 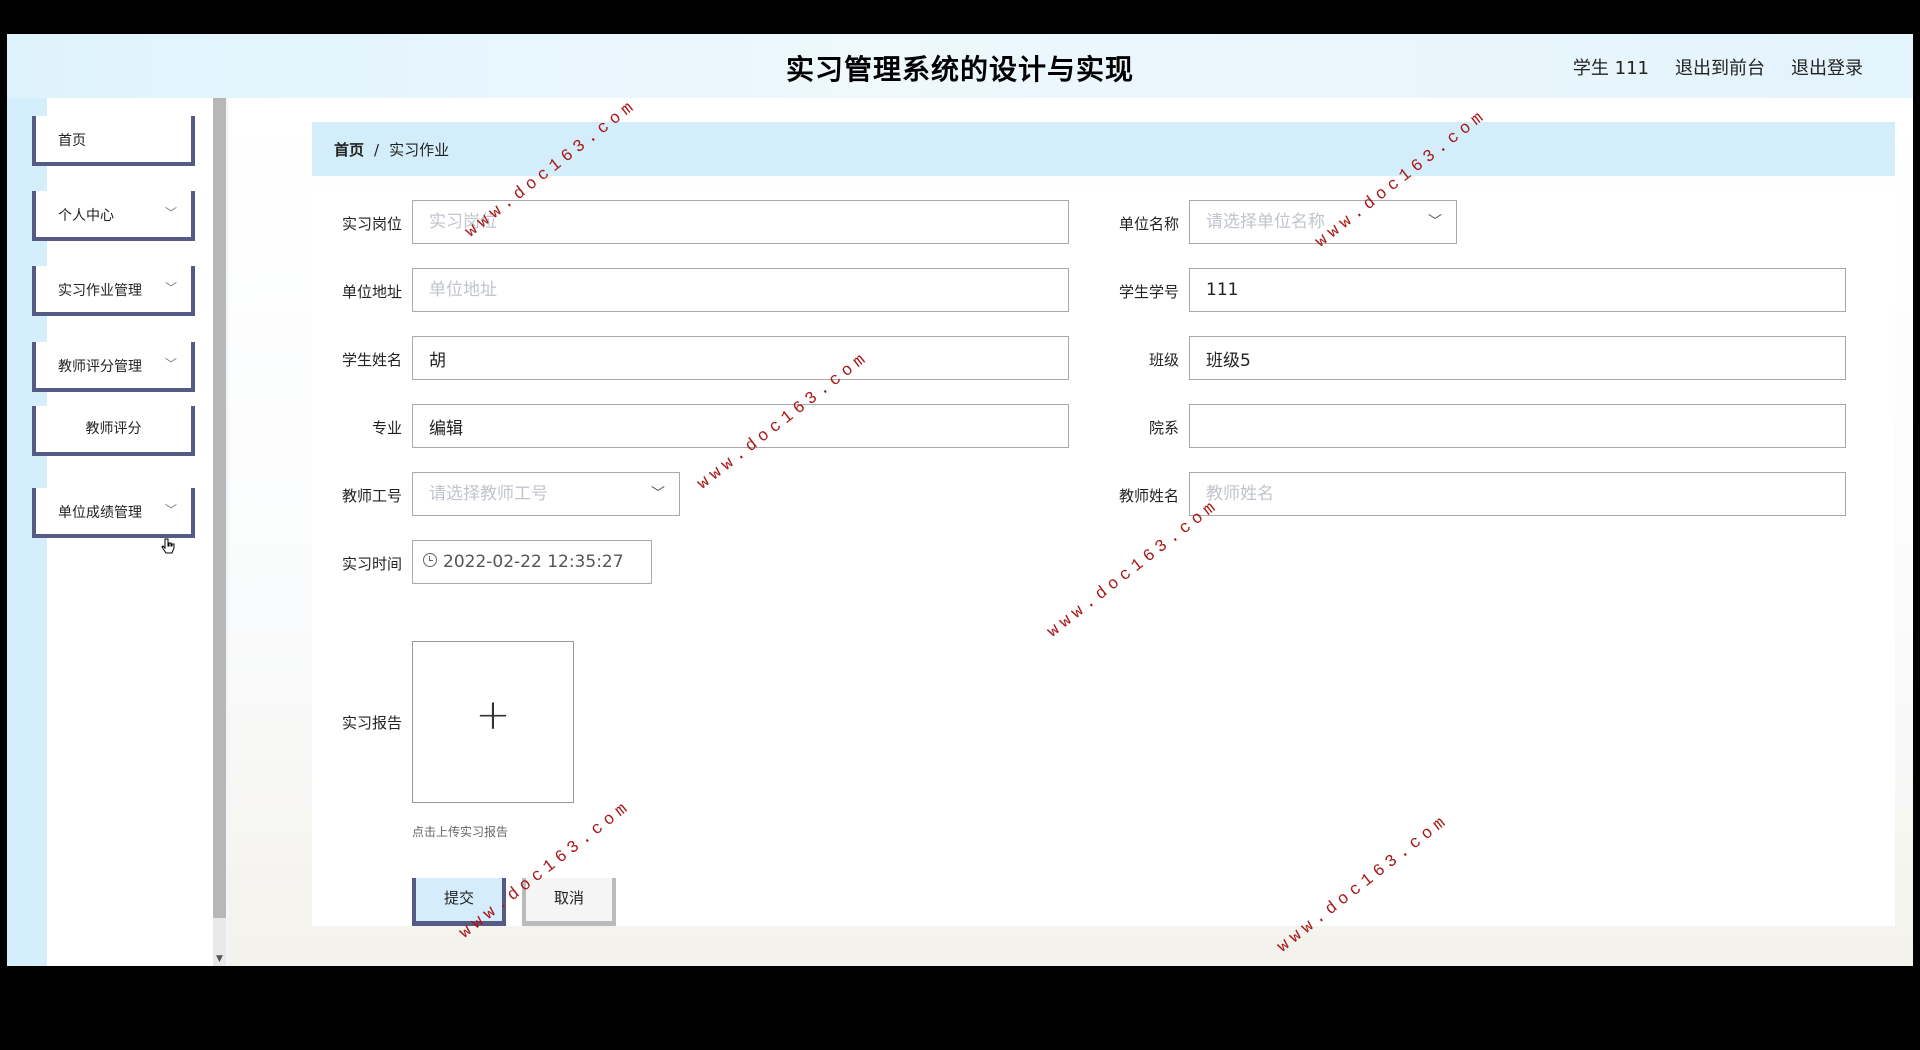 I want to click on sidebar-item-teacher-score-management: 教师评分管理 ﹀, so click(x=113, y=367).